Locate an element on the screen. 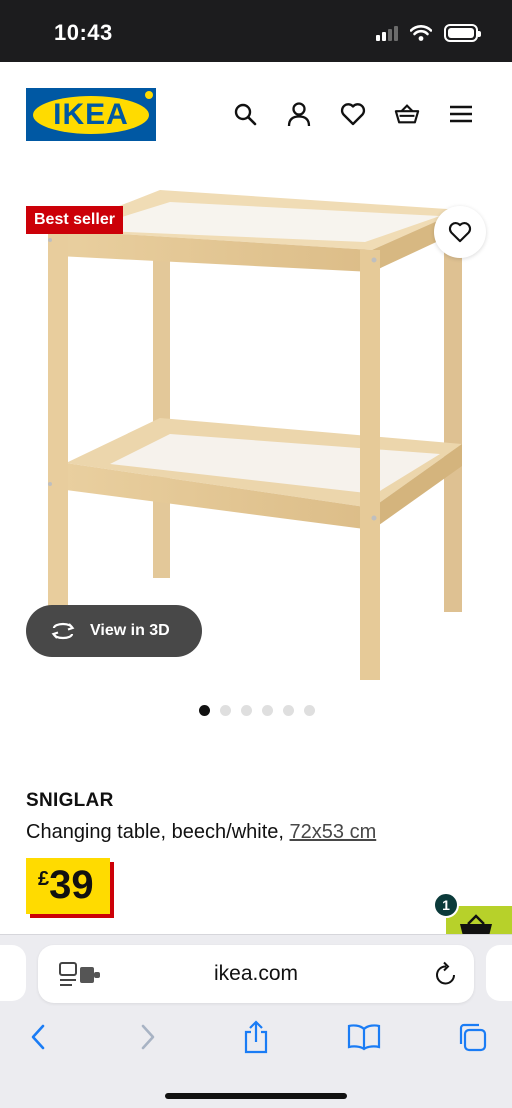 The width and height of the screenshot is (512, 1108). logo-text: IKEA is located at coordinates (91, 114).